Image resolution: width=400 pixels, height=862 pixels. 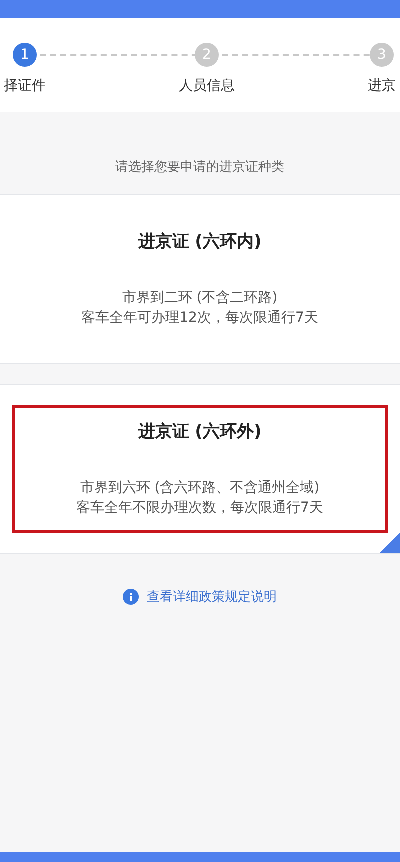 What do you see at coordinates (200, 167) in the screenshot?
I see `prompt-text: 请选择您要申请的进京证种类` at bounding box center [200, 167].